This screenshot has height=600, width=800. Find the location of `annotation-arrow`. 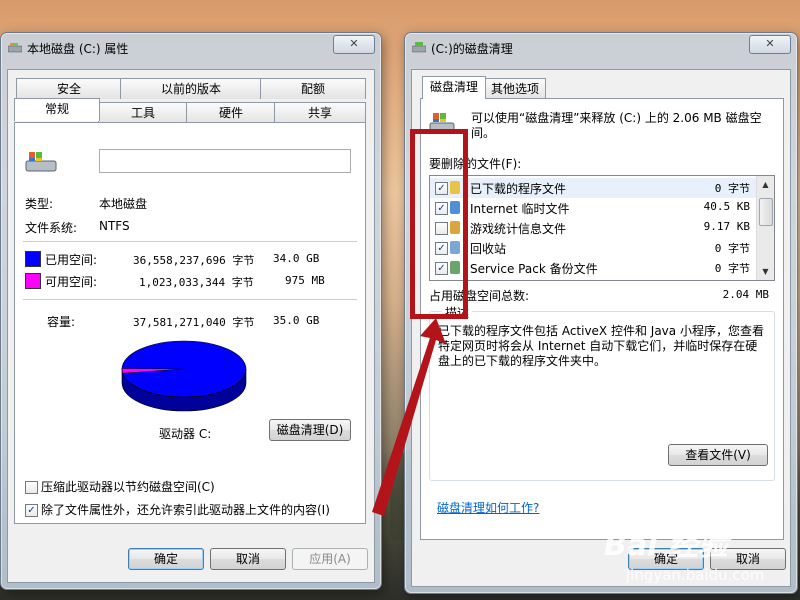

annotation-arrow is located at coordinates (409, 417).